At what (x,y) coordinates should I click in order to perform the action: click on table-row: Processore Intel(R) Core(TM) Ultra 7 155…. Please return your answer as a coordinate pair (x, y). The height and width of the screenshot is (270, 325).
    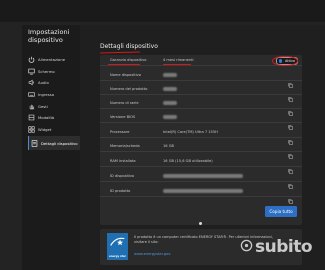
    Looking at the image, I should click on (201, 136).